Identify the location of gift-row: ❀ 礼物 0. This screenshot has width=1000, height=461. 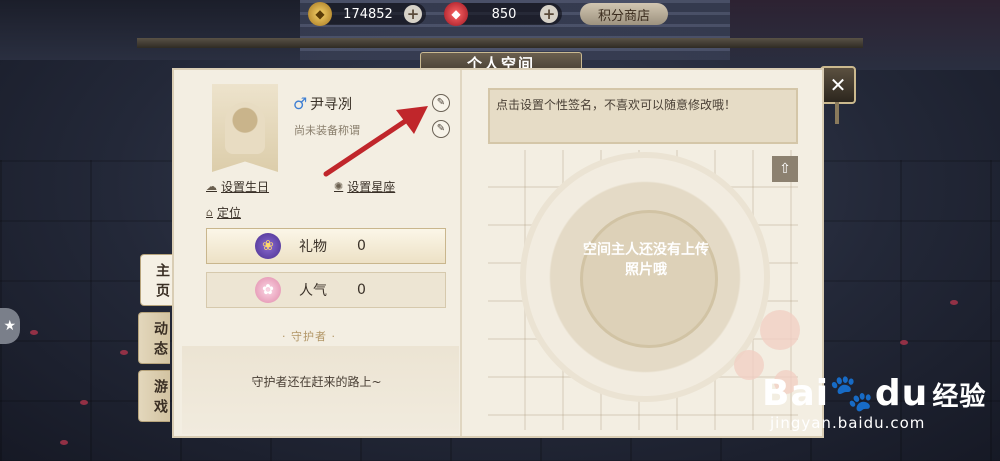
(326, 246).